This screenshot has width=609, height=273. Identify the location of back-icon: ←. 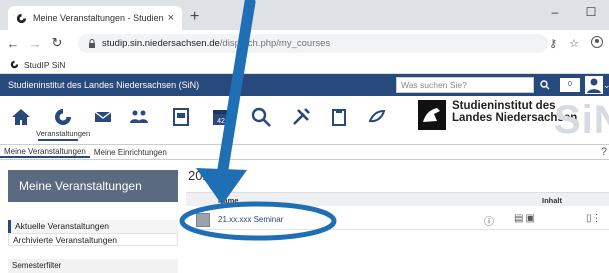
(13, 43).